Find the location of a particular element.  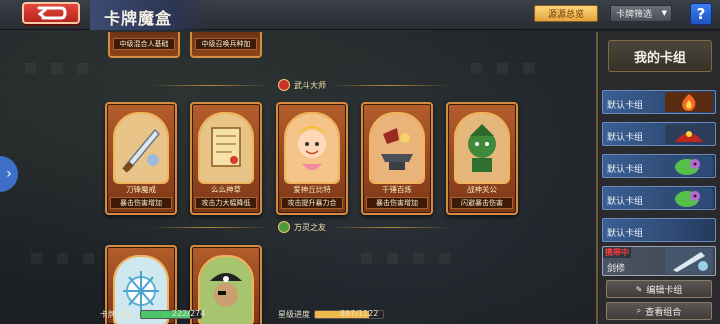

help-button: ? is located at coordinates (701, 14).